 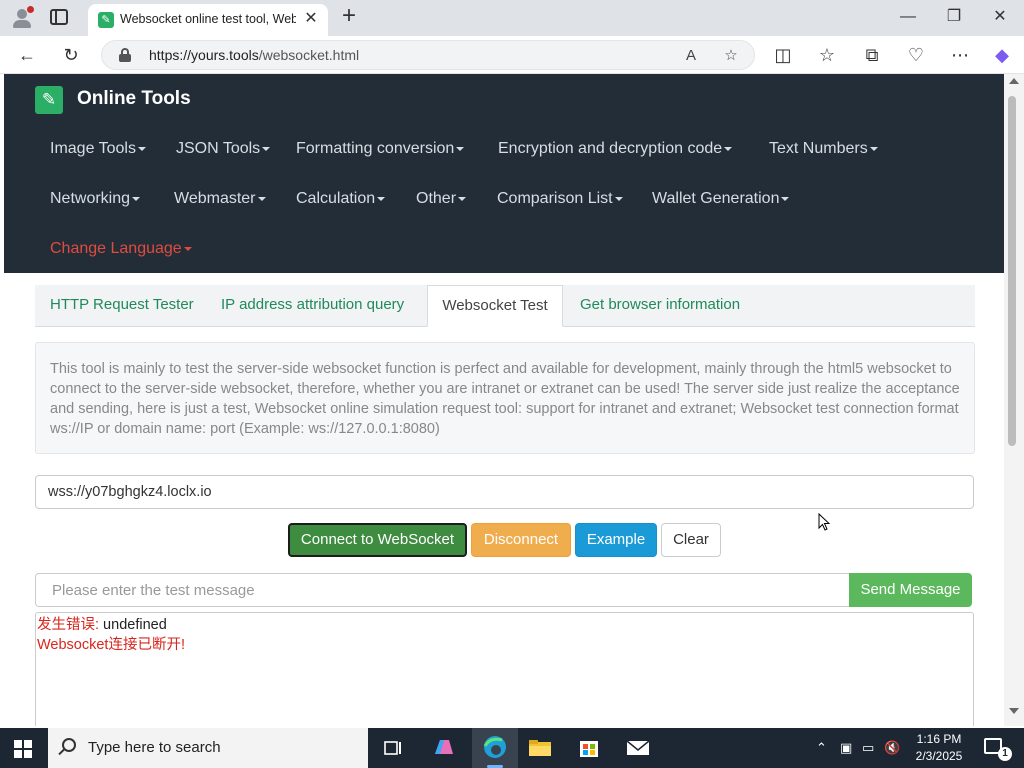 What do you see at coordinates (960, 55) in the screenshot?
I see `more-menu-icon: ⋯` at bounding box center [960, 55].